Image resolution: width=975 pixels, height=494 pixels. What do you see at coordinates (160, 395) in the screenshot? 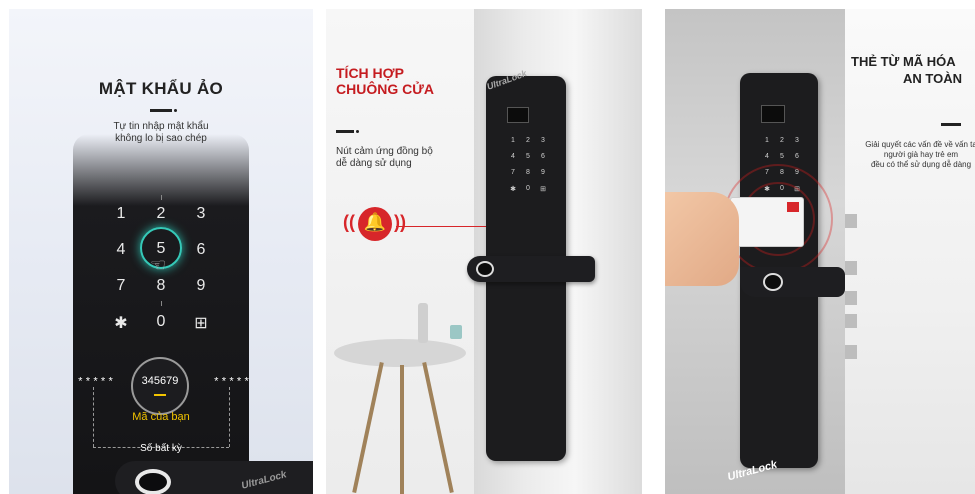
I see `code-underline` at bounding box center [160, 395].